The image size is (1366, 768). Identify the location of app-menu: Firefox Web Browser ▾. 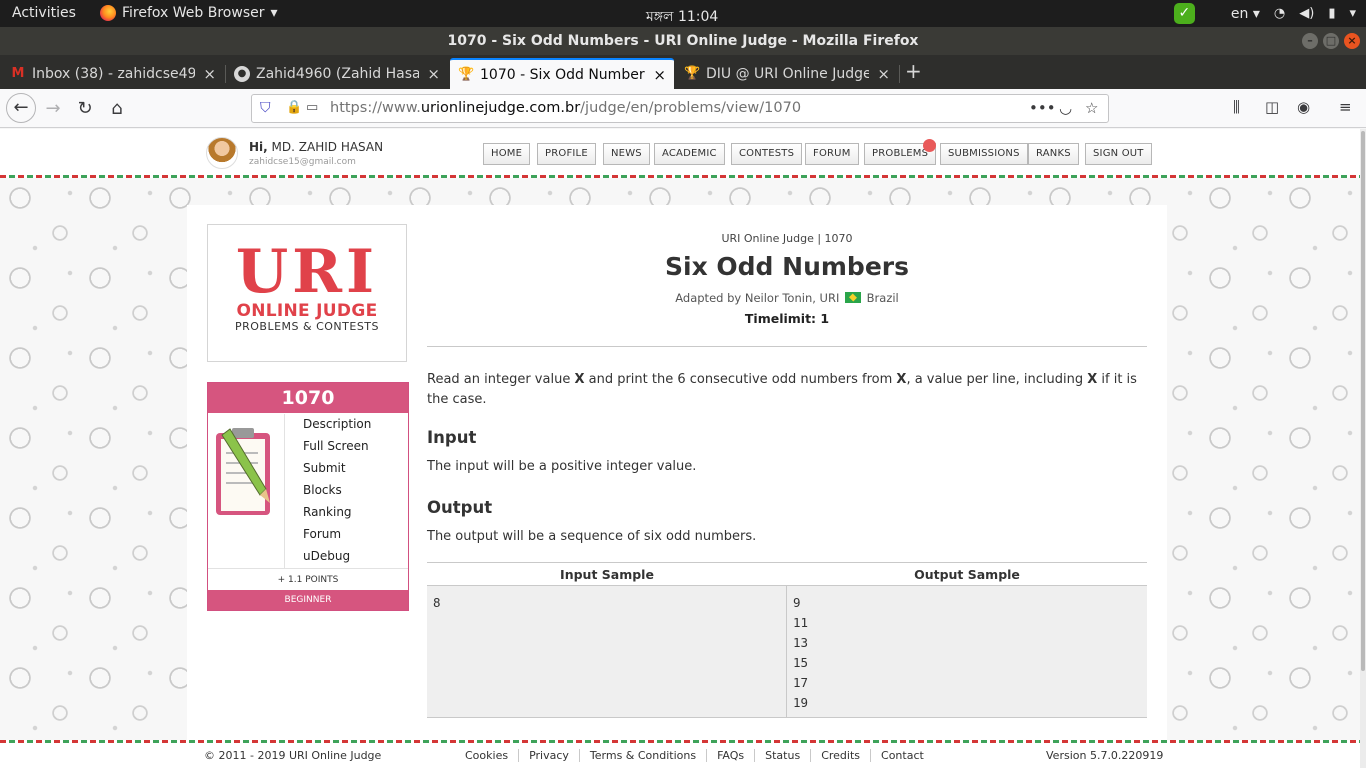
(189, 13).